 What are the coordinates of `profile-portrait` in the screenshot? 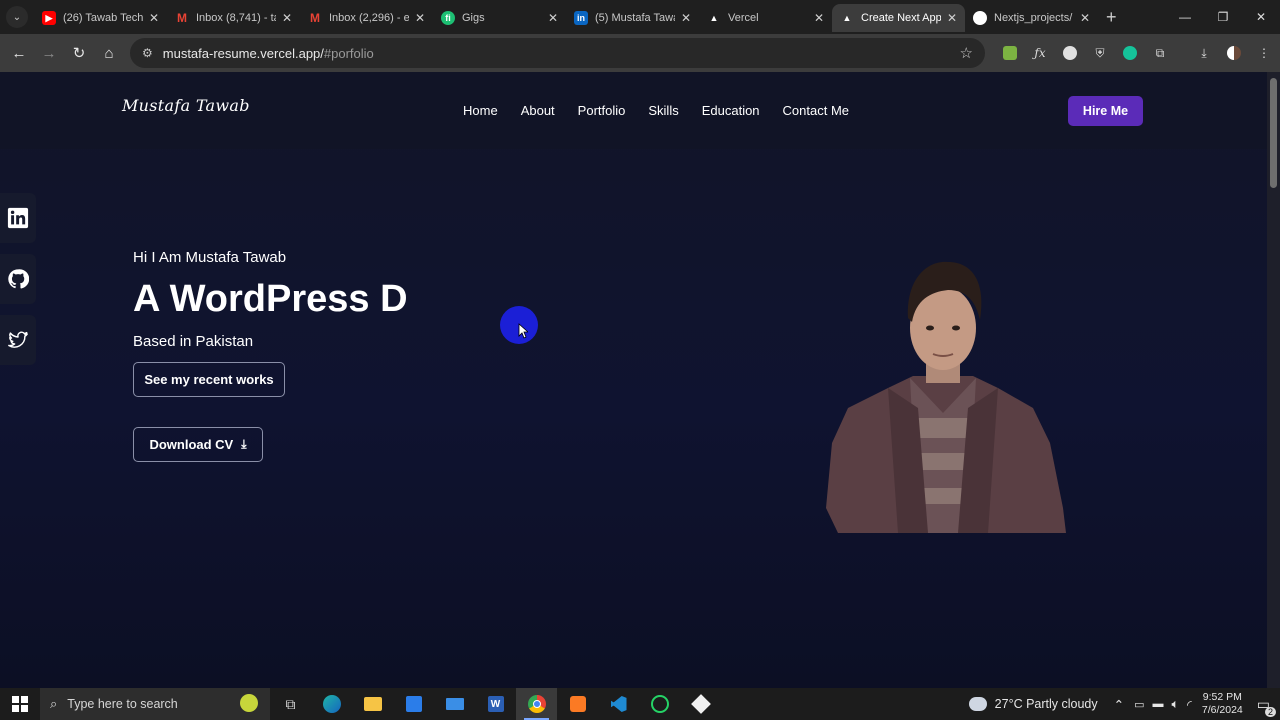 It's located at (946, 397).